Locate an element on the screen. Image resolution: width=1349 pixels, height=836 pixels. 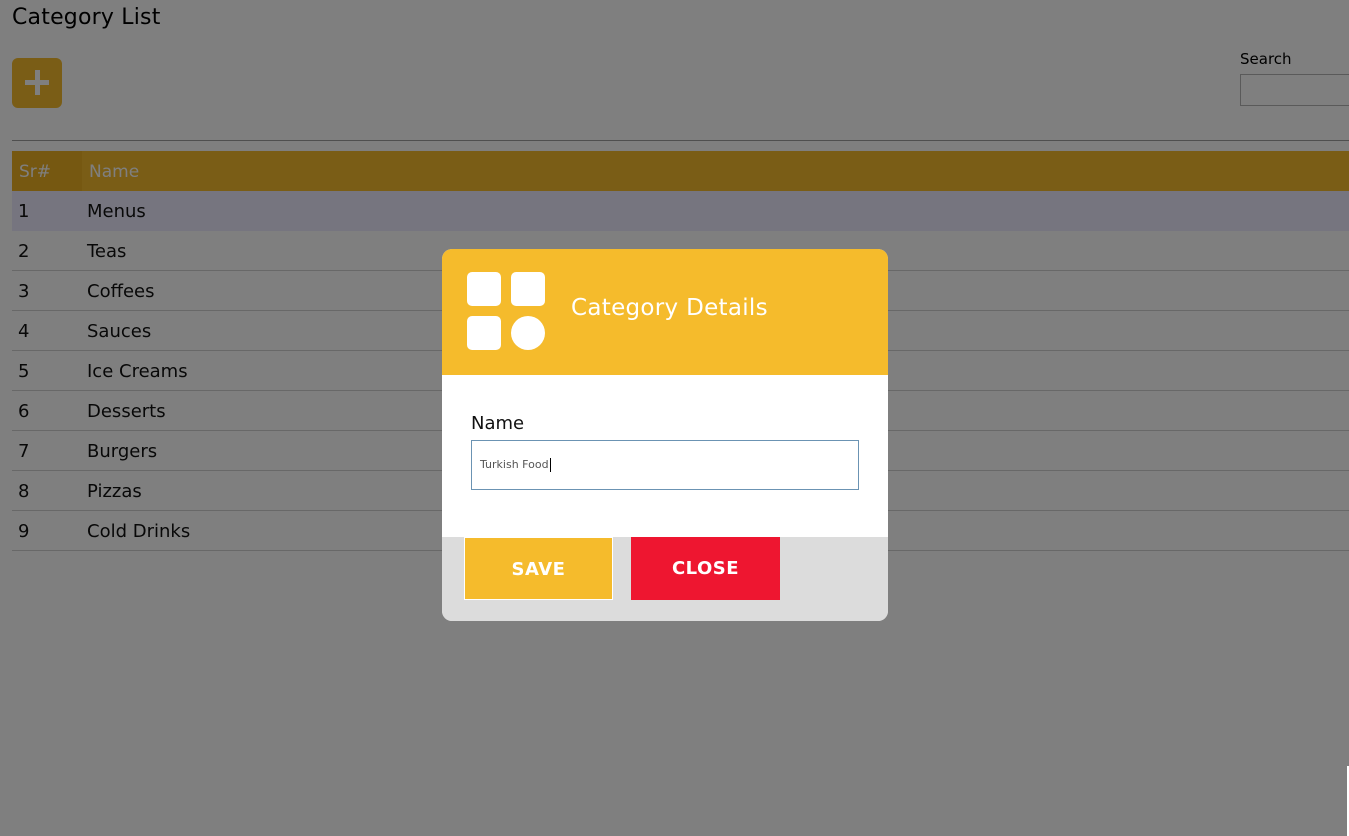
name-field: Turkish Food is located at coordinates (665, 465).